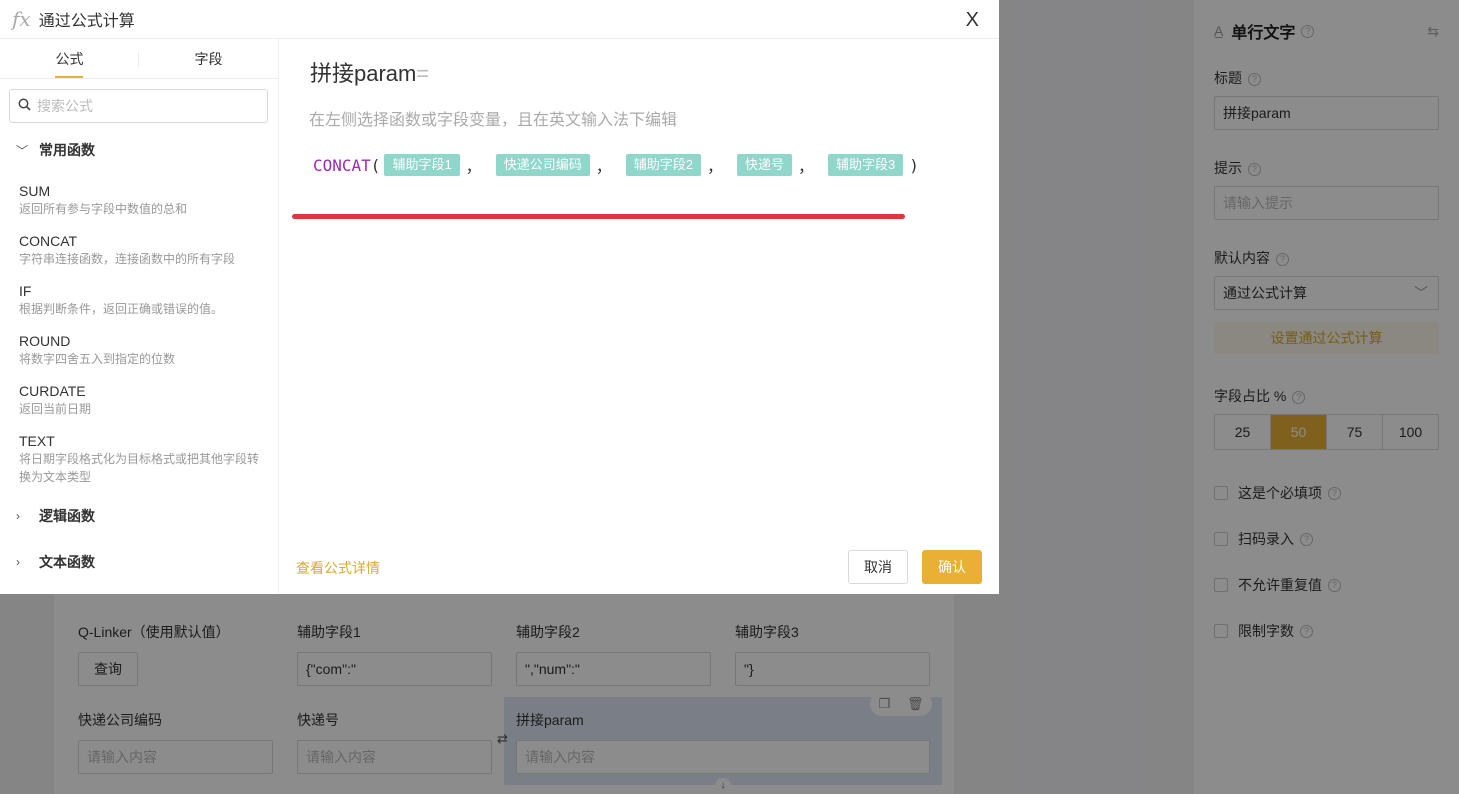 This screenshot has height=794, width=1459. I want to click on open-paren: (, so click(375, 165).